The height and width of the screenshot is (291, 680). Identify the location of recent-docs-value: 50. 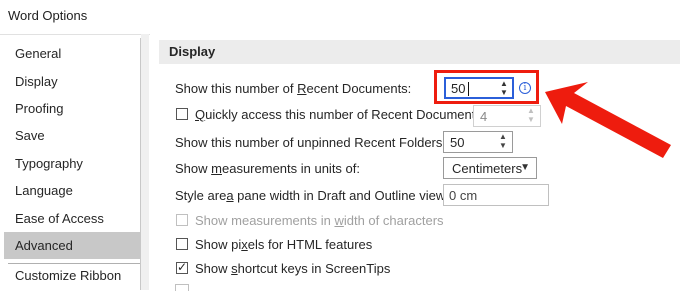
(458, 88).